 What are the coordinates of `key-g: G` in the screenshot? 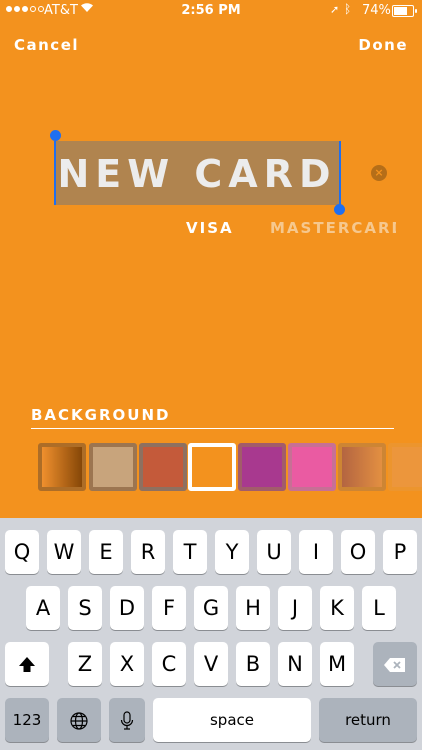 It's located at (211, 608).